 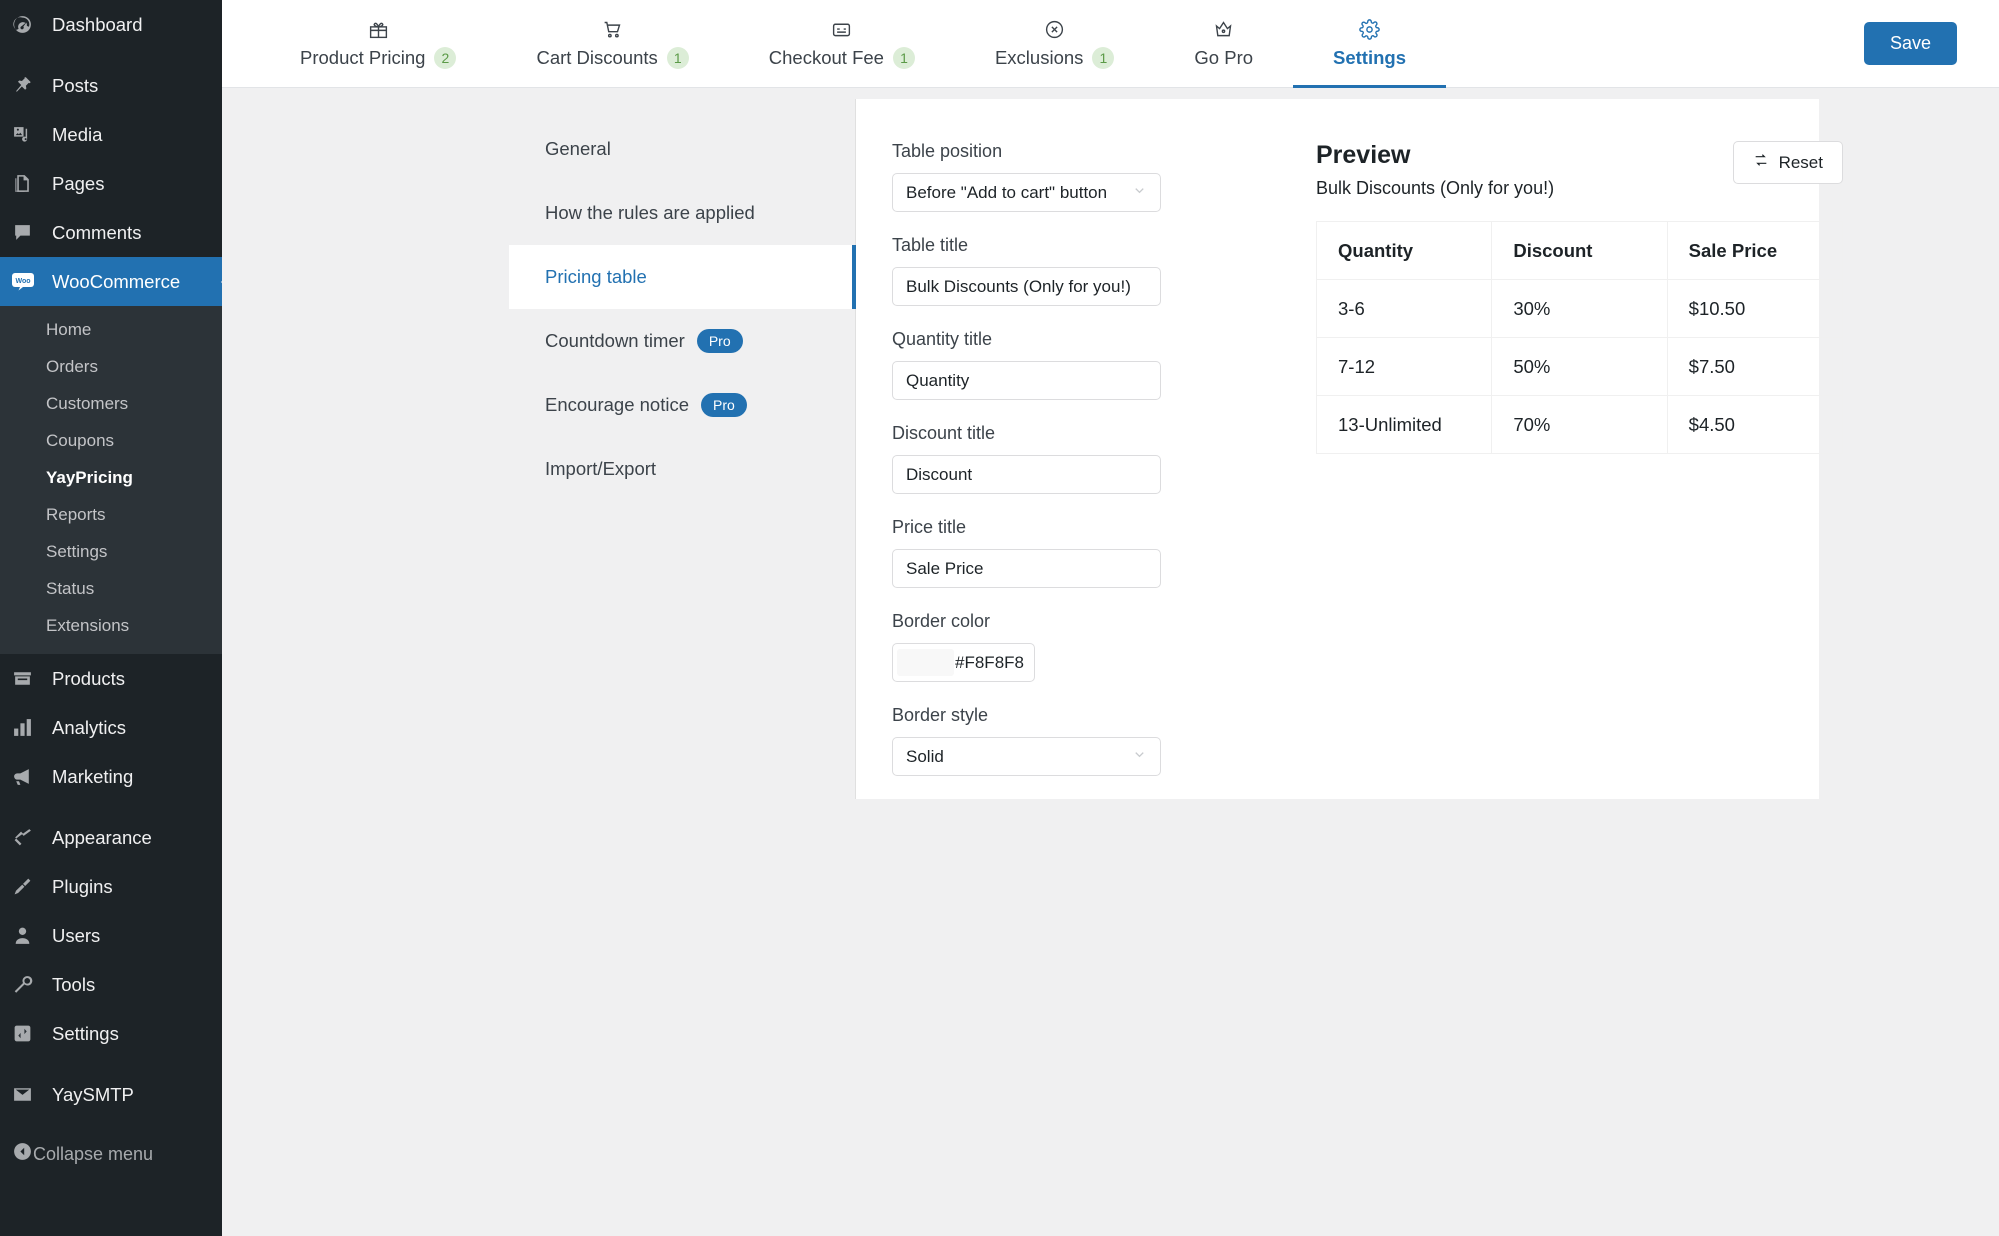 What do you see at coordinates (1369, 44) in the screenshot?
I see `tab-settings: Settings` at bounding box center [1369, 44].